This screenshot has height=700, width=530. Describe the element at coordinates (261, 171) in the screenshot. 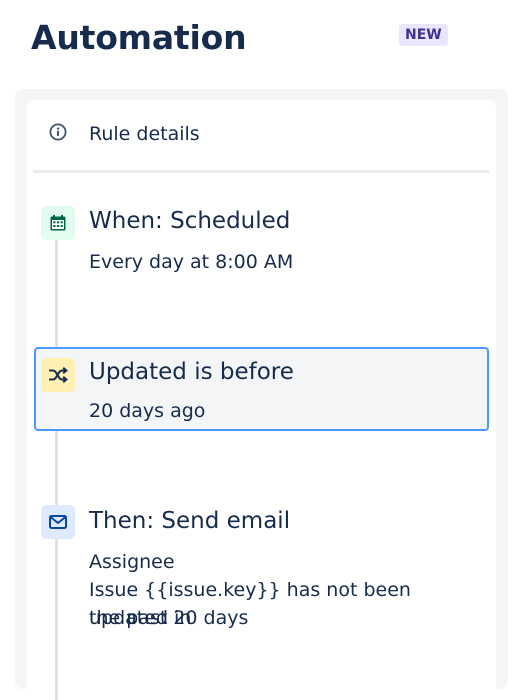

I see `divider` at that location.